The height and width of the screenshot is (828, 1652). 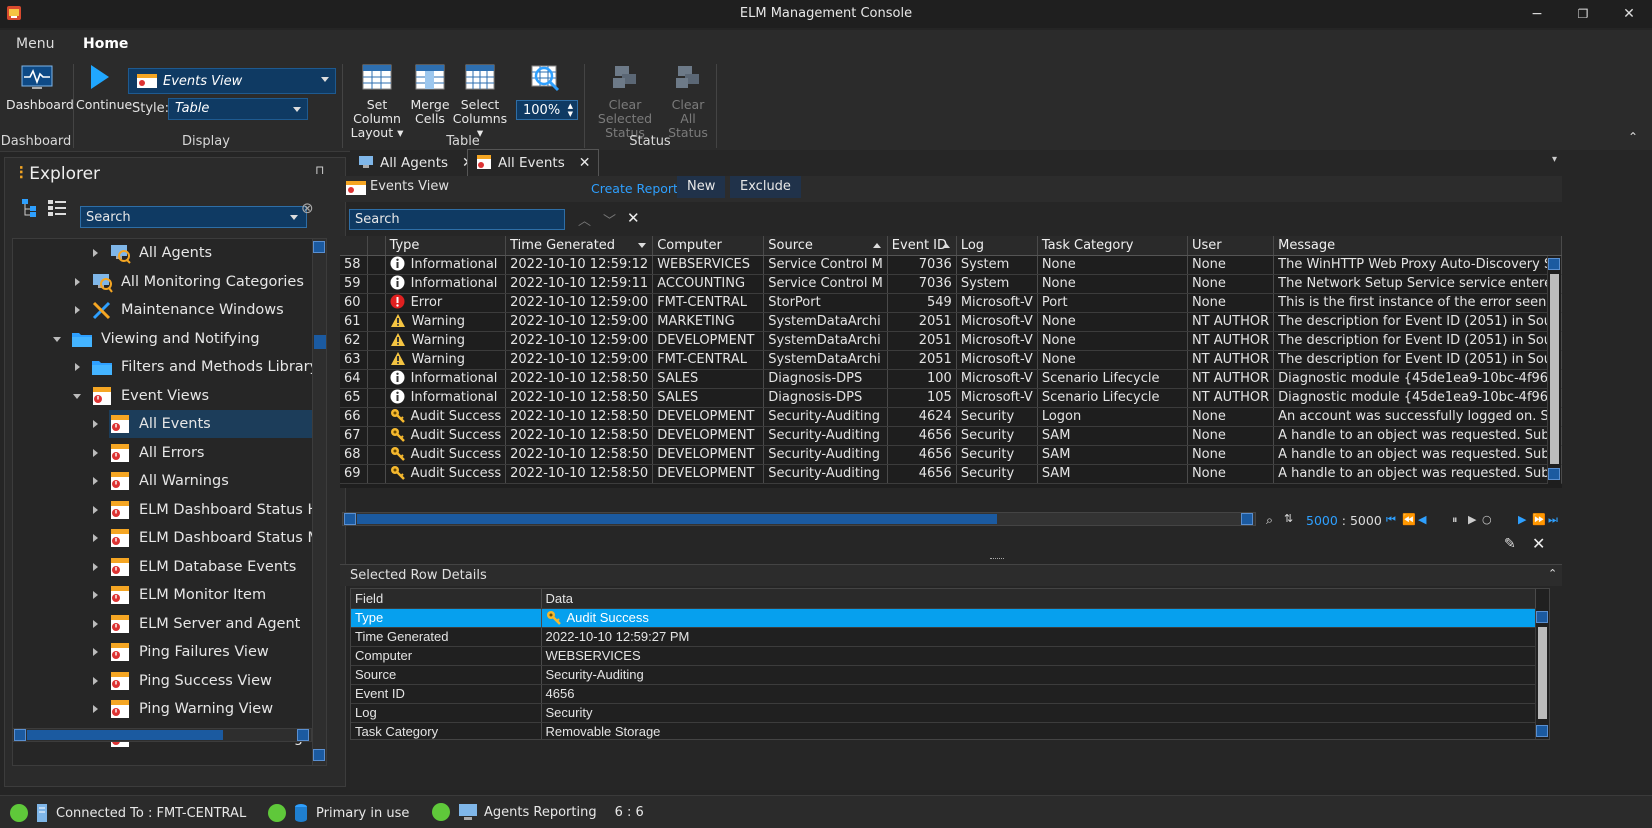 What do you see at coordinates (1391, 520) in the screenshot?
I see `first-record-icon: ⏮` at bounding box center [1391, 520].